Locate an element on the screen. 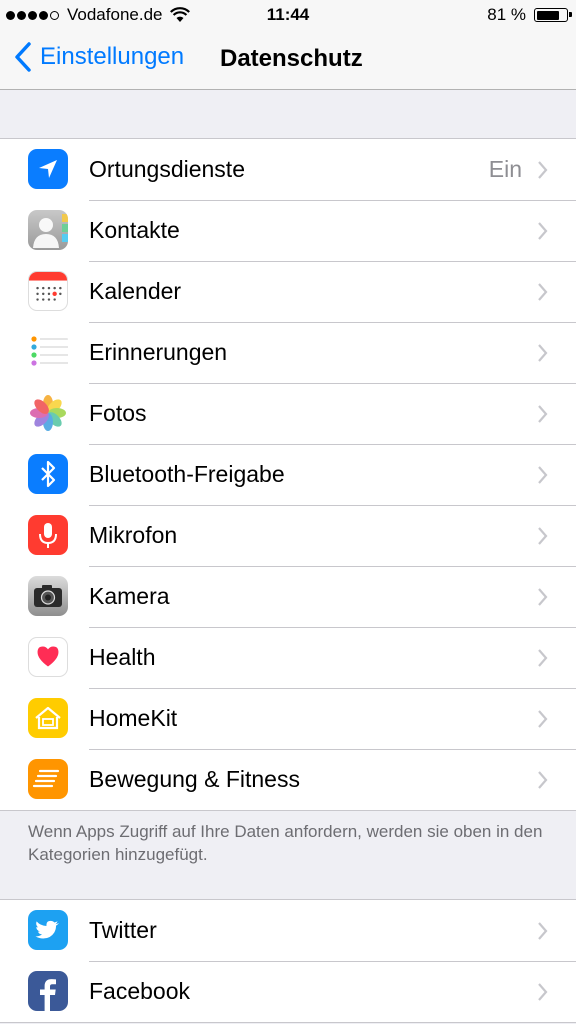 The width and height of the screenshot is (576, 1024). navigation-bar: Einstellungen Datenschutz is located at coordinates (288, 60).